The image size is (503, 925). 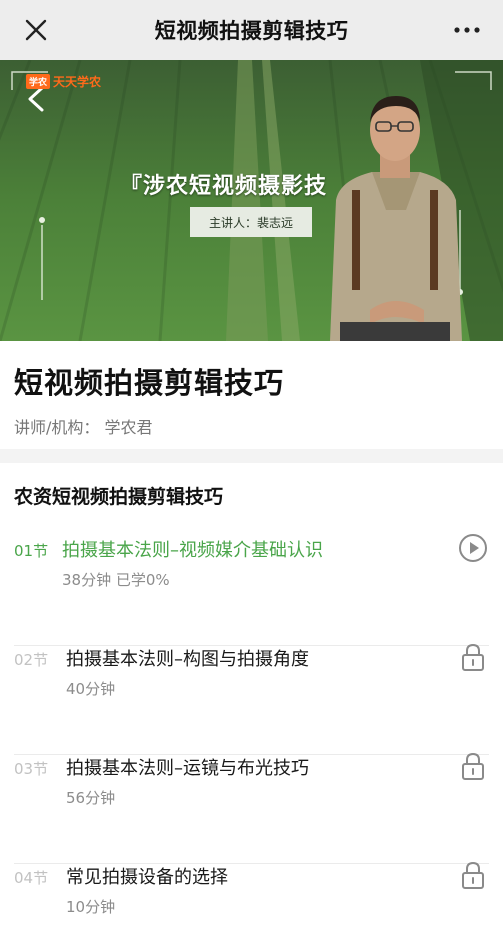 What do you see at coordinates (31, 769) in the screenshot?
I see `lesson-number: 03节` at bounding box center [31, 769].